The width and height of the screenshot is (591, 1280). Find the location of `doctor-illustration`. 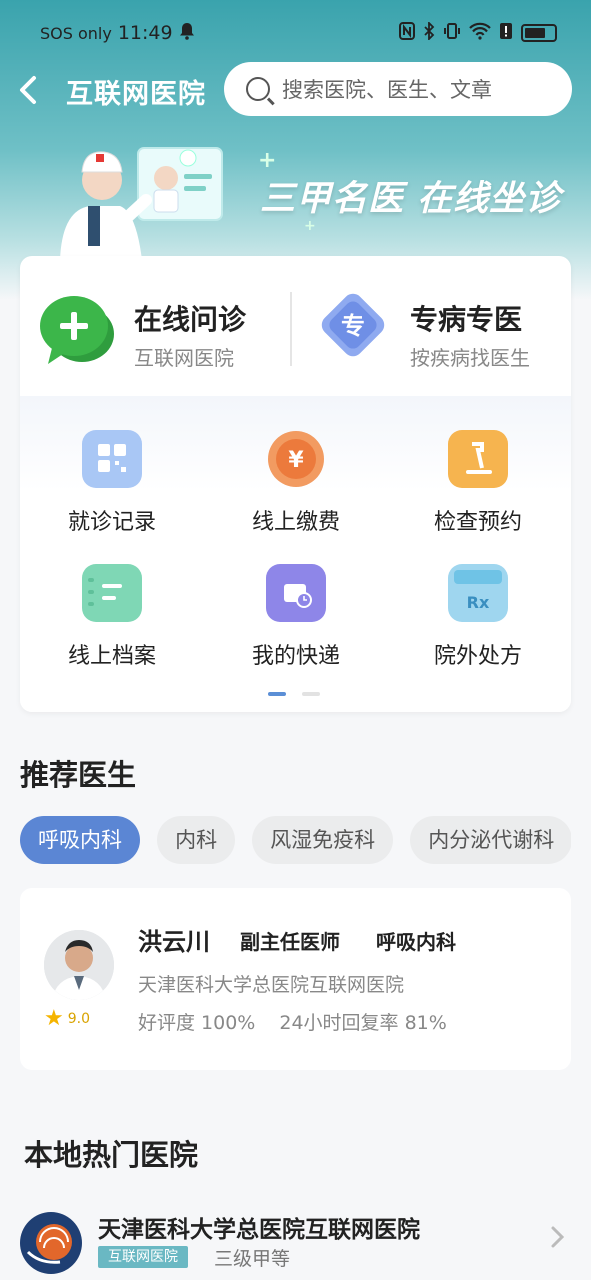

doctor-illustration is located at coordinates (140, 200).